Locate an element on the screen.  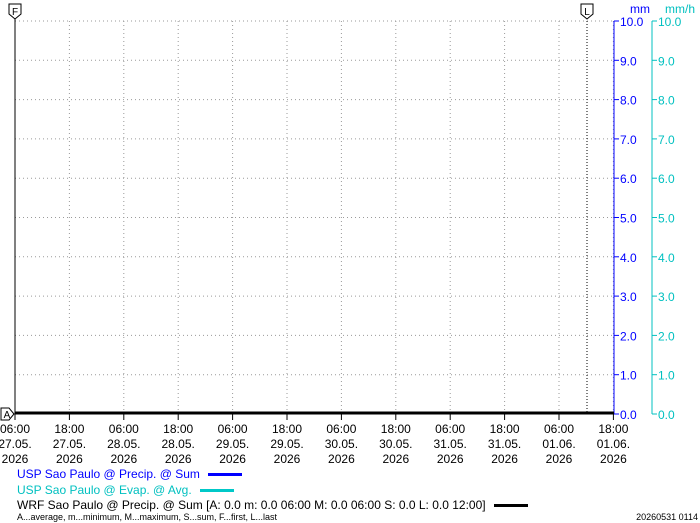
legend-item-usp-precip: USP Sao Paulo @ Precip. @ Sum is located at coordinates (129, 474).